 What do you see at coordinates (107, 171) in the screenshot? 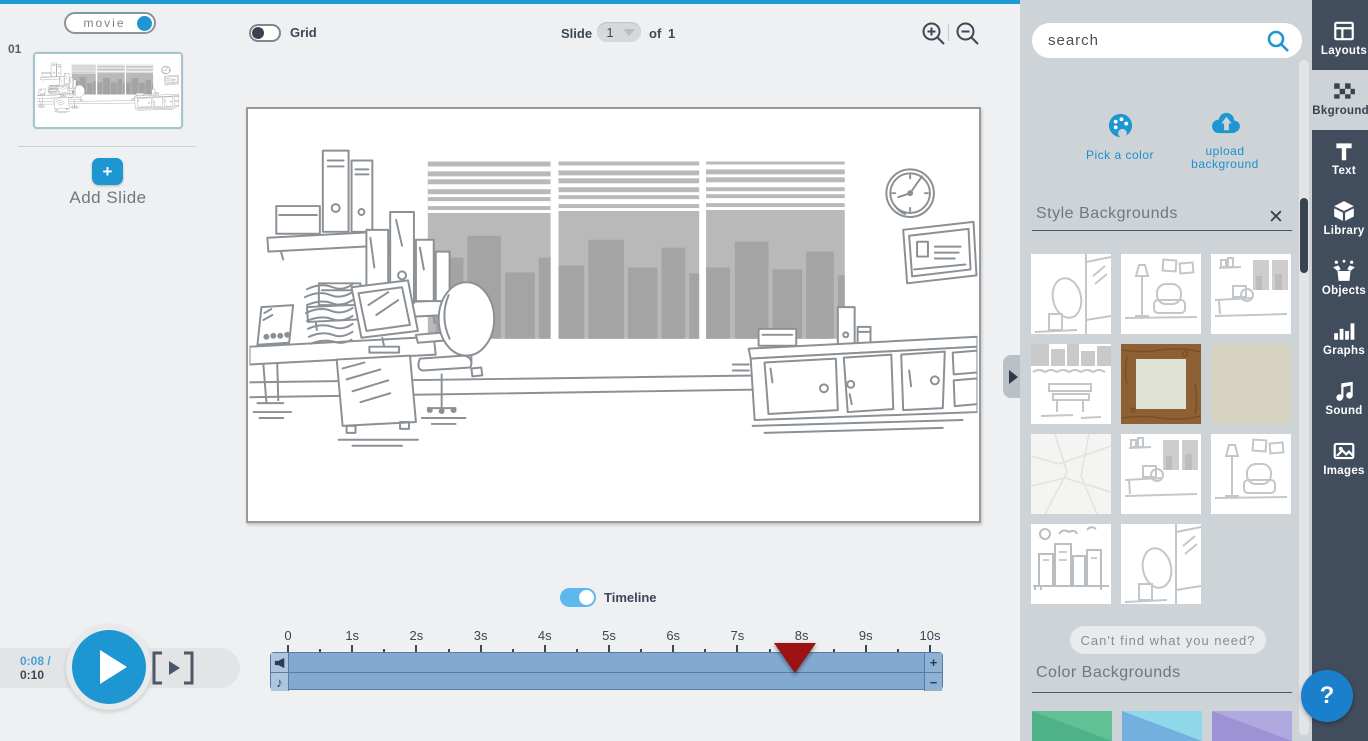
I see `add-slide-button: +` at bounding box center [107, 171].